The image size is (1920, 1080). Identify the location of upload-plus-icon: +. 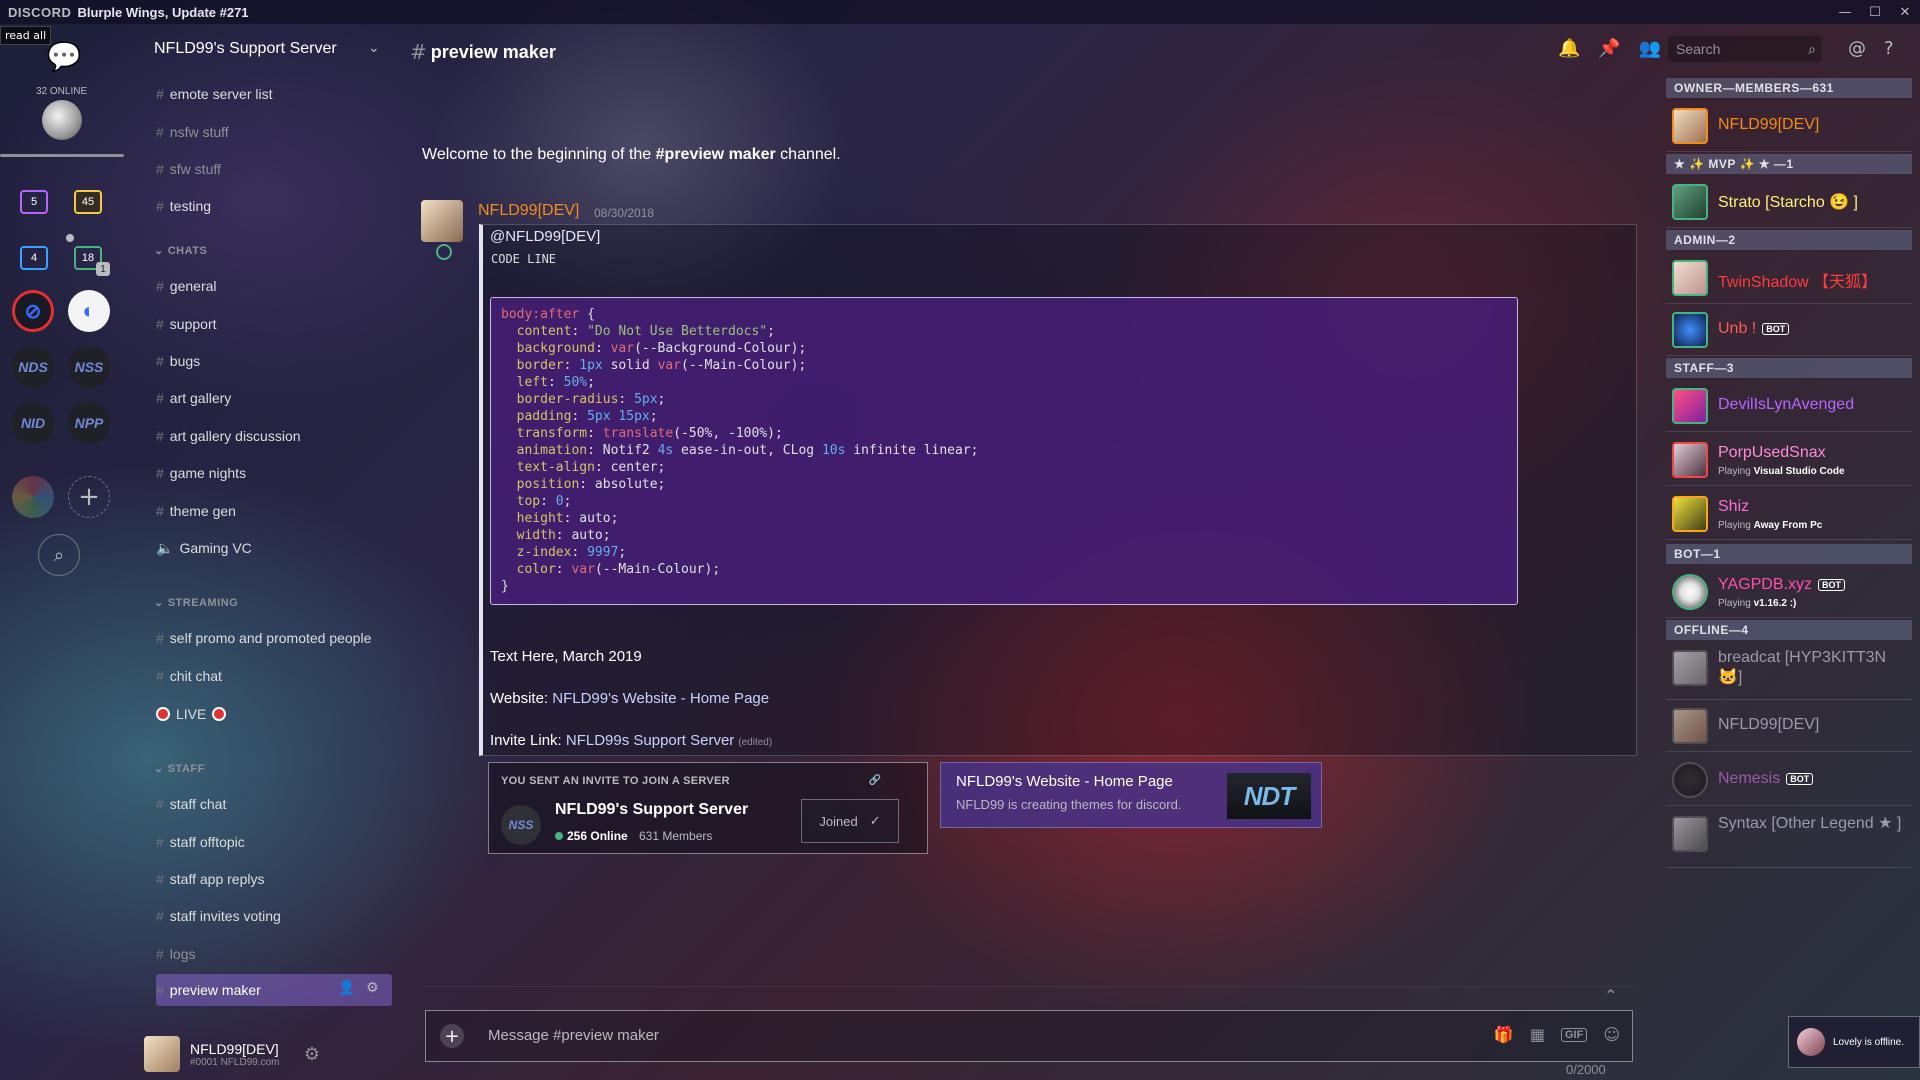
(452, 1036).